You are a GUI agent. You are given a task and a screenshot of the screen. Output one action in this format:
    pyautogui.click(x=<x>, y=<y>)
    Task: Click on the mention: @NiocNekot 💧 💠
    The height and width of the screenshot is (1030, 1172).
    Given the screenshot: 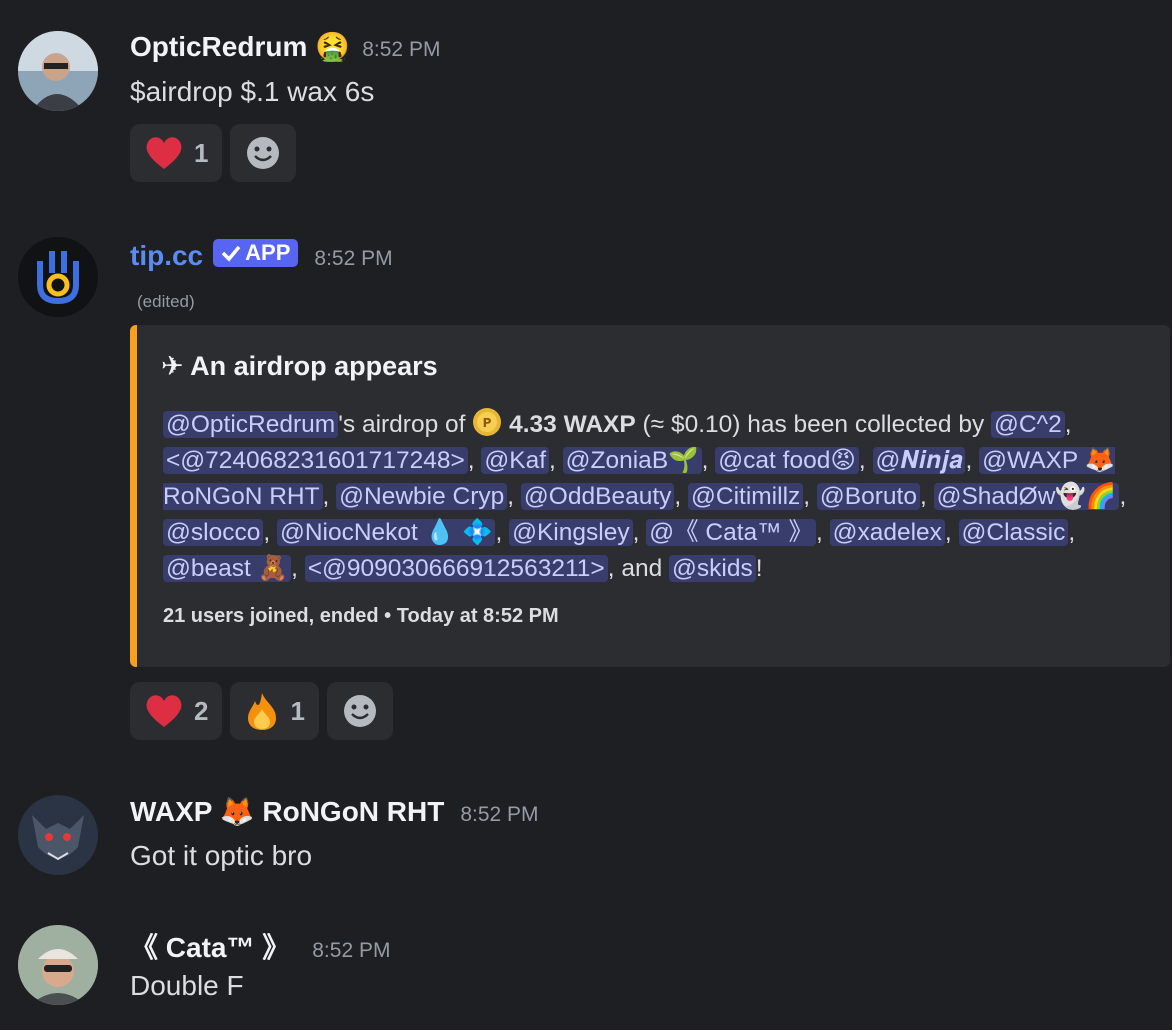 What is the action you would take?
    pyautogui.click(x=386, y=532)
    